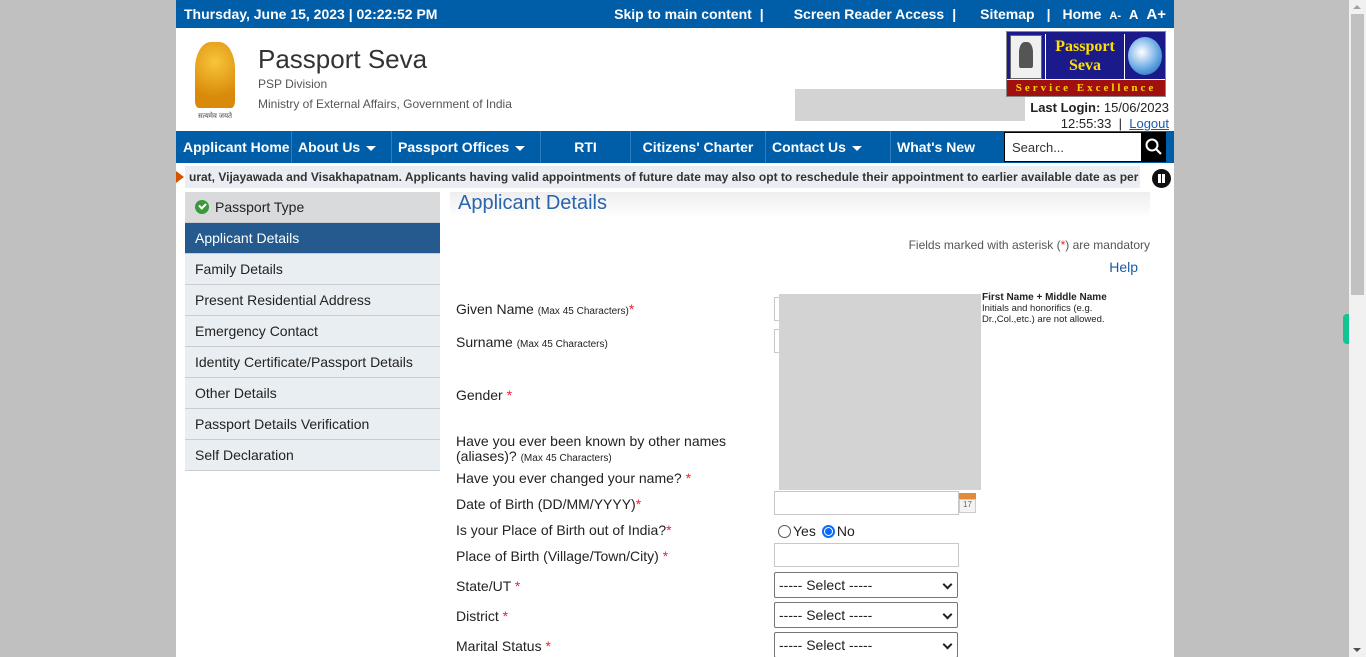 The image size is (1366, 657). What do you see at coordinates (247, 238) in the screenshot?
I see `step-label: Applicant Details` at bounding box center [247, 238].